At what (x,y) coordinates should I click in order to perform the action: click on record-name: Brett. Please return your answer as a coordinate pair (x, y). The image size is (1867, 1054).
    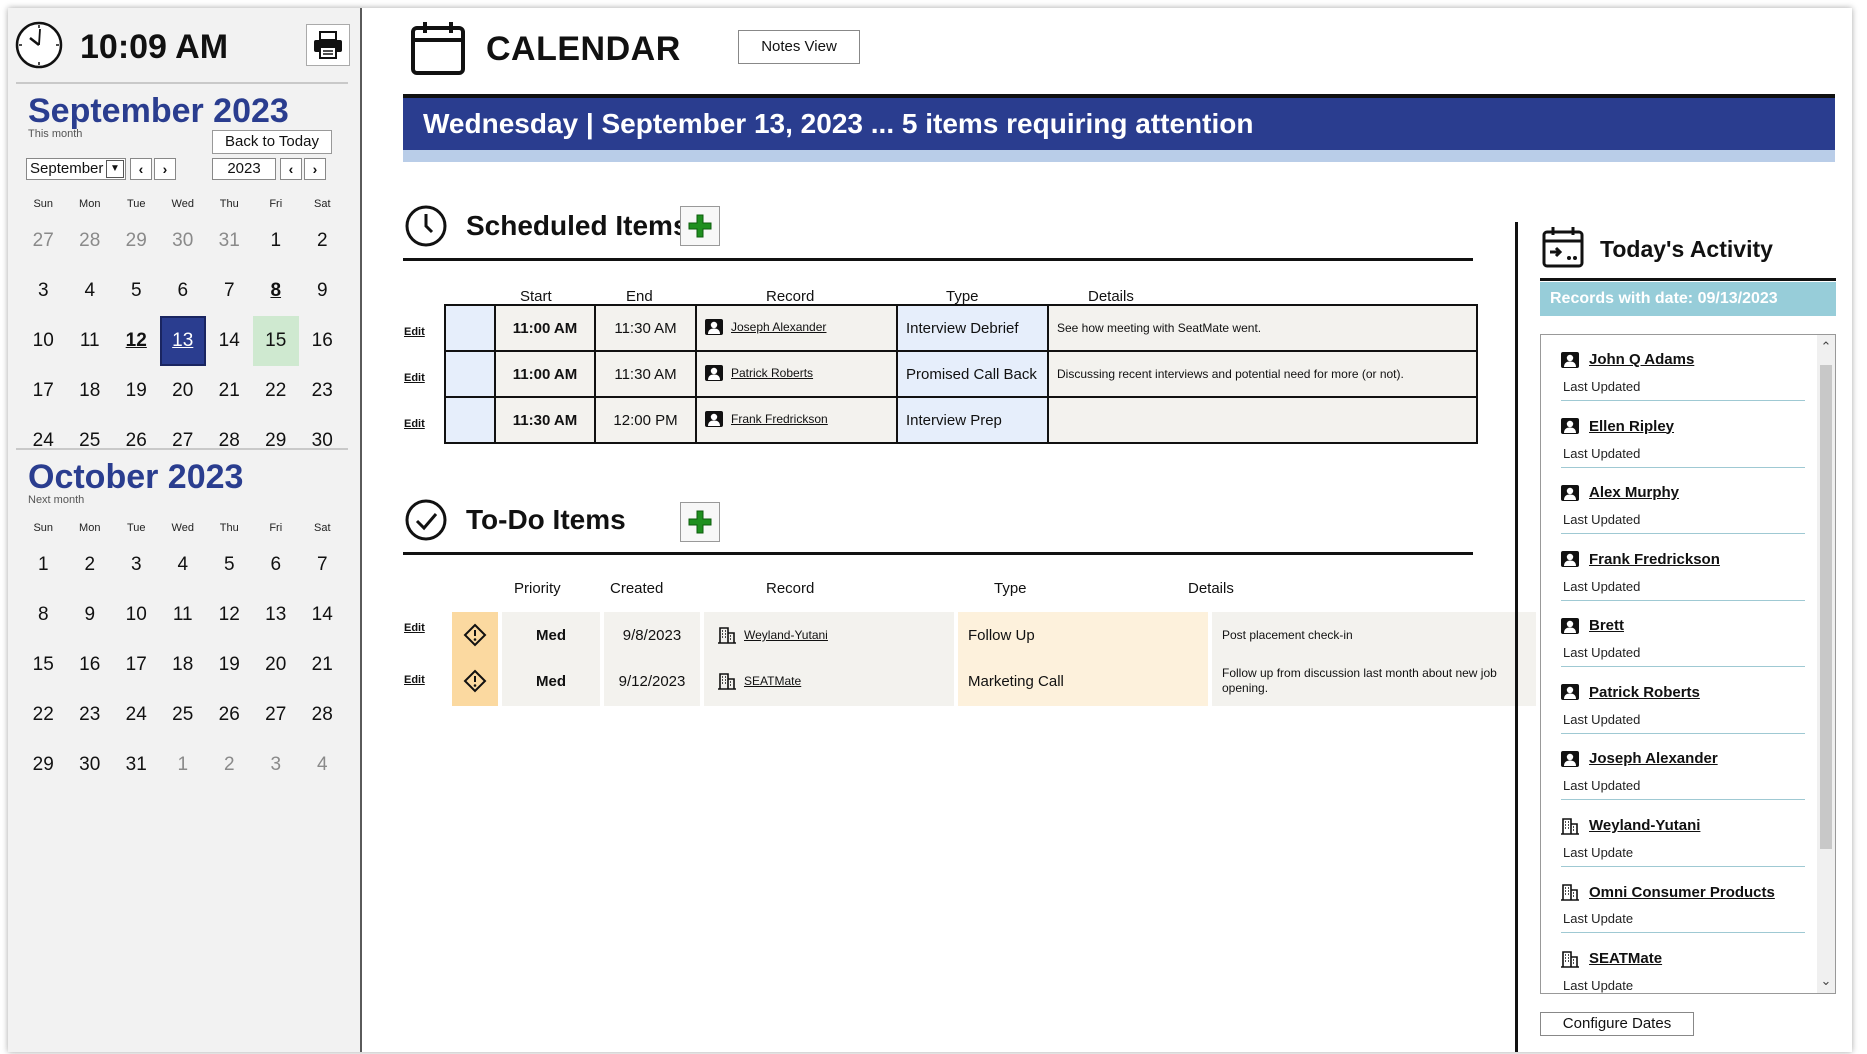
    Looking at the image, I should click on (1606, 625).